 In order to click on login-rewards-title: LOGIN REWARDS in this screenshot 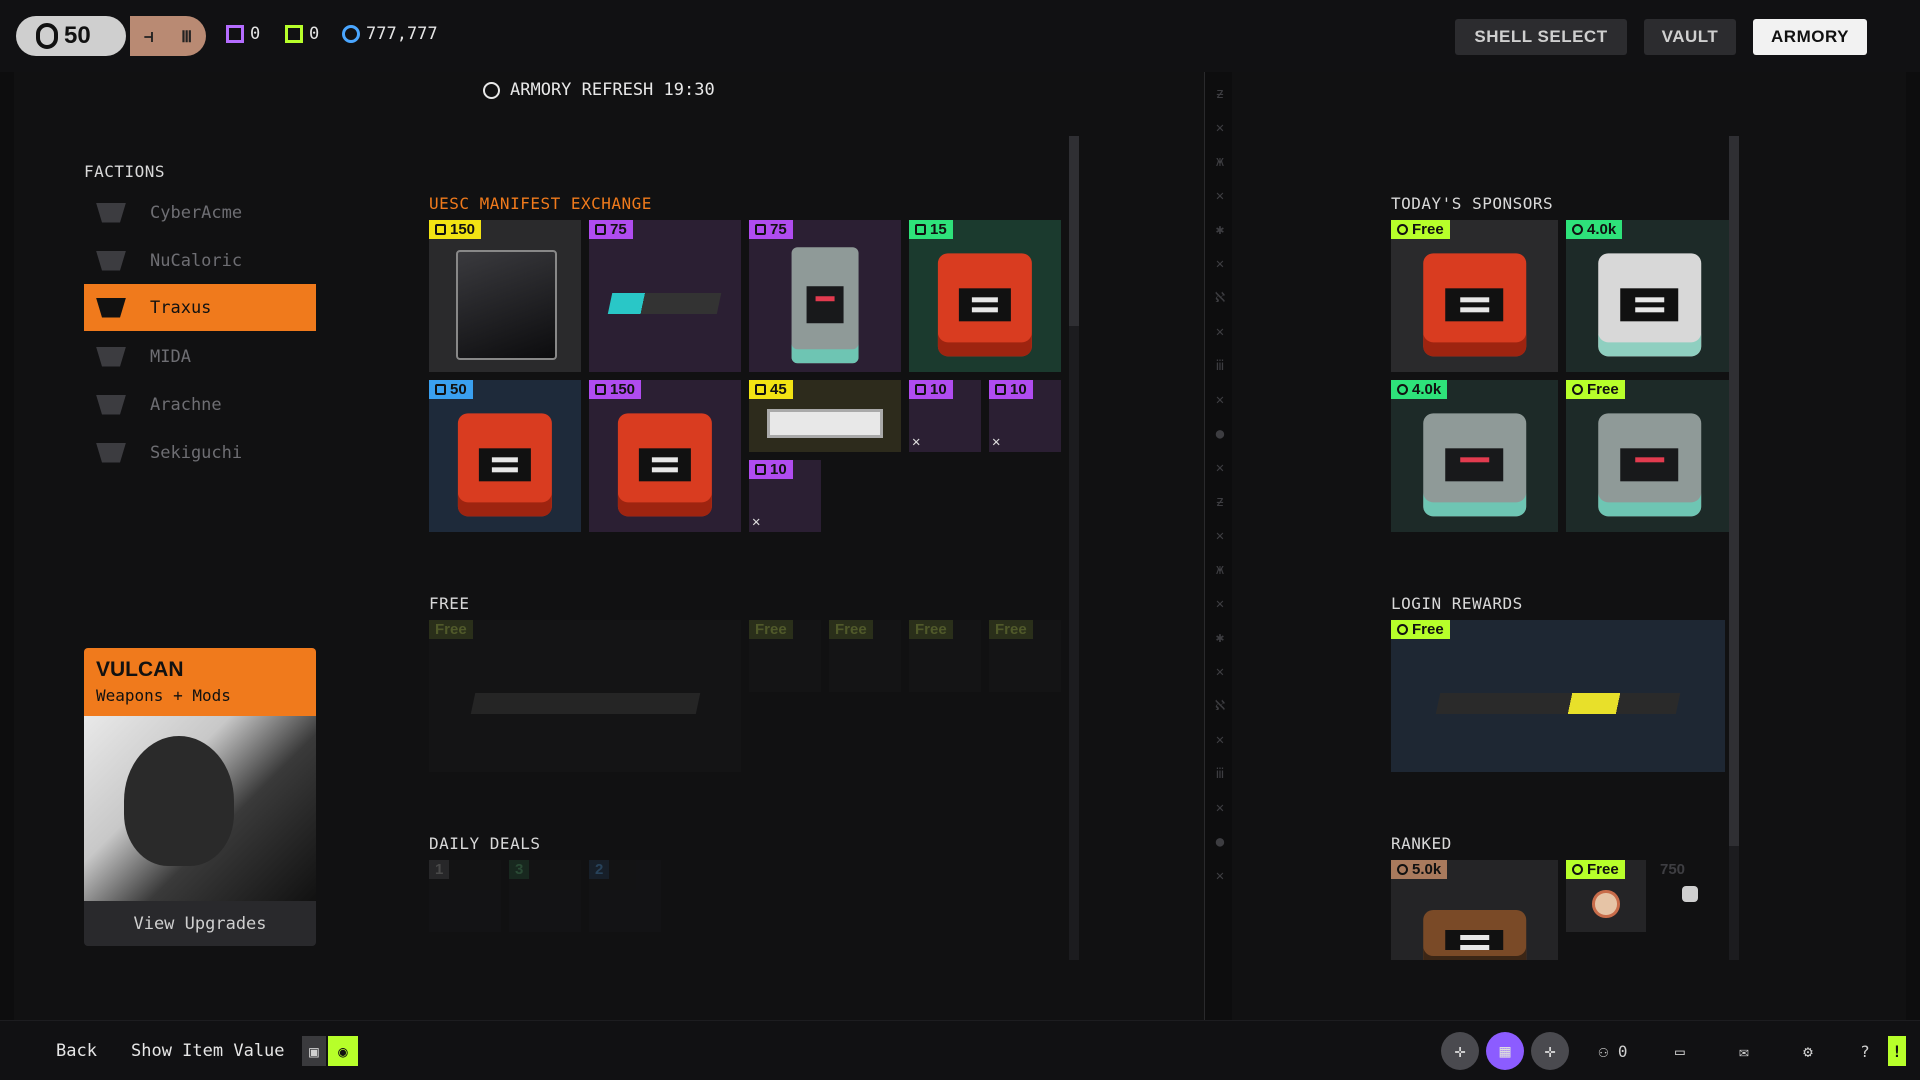, I will do `click(1457, 603)`.